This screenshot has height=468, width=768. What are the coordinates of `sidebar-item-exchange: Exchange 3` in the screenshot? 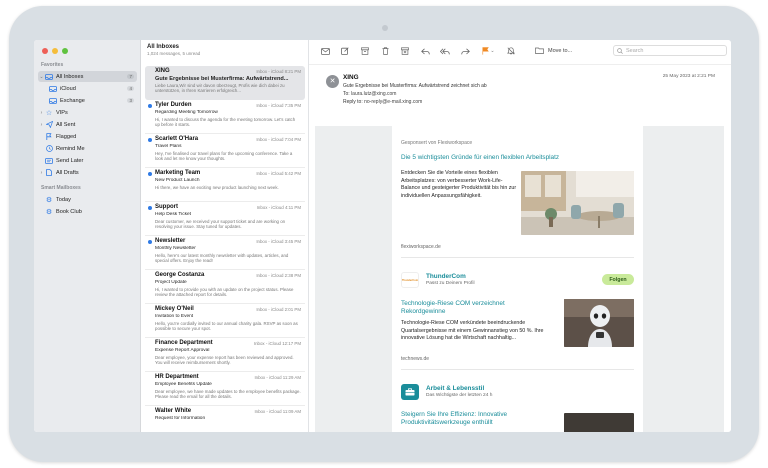 It's located at (91, 100).